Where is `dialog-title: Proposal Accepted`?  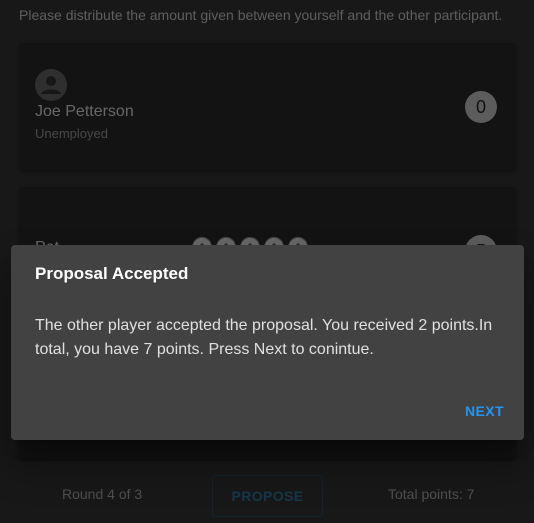
dialog-title: Proposal Accepted is located at coordinates (112, 273).